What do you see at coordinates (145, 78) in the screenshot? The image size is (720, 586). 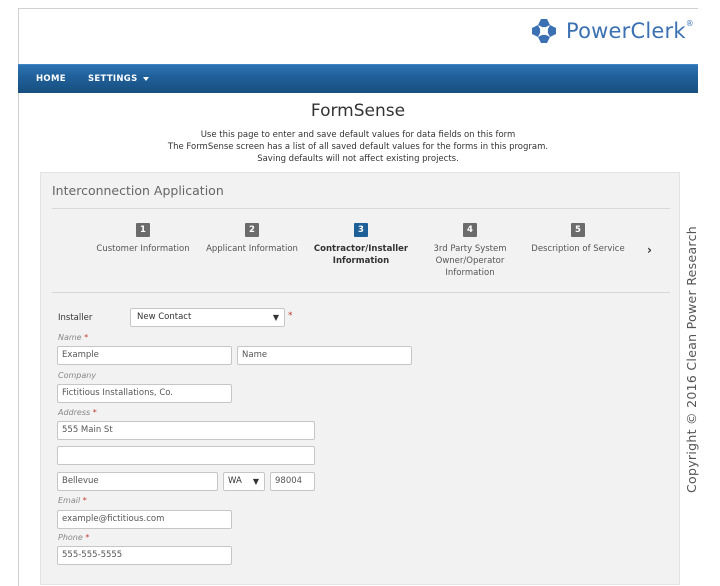 I see `chevron-down-icon` at bounding box center [145, 78].